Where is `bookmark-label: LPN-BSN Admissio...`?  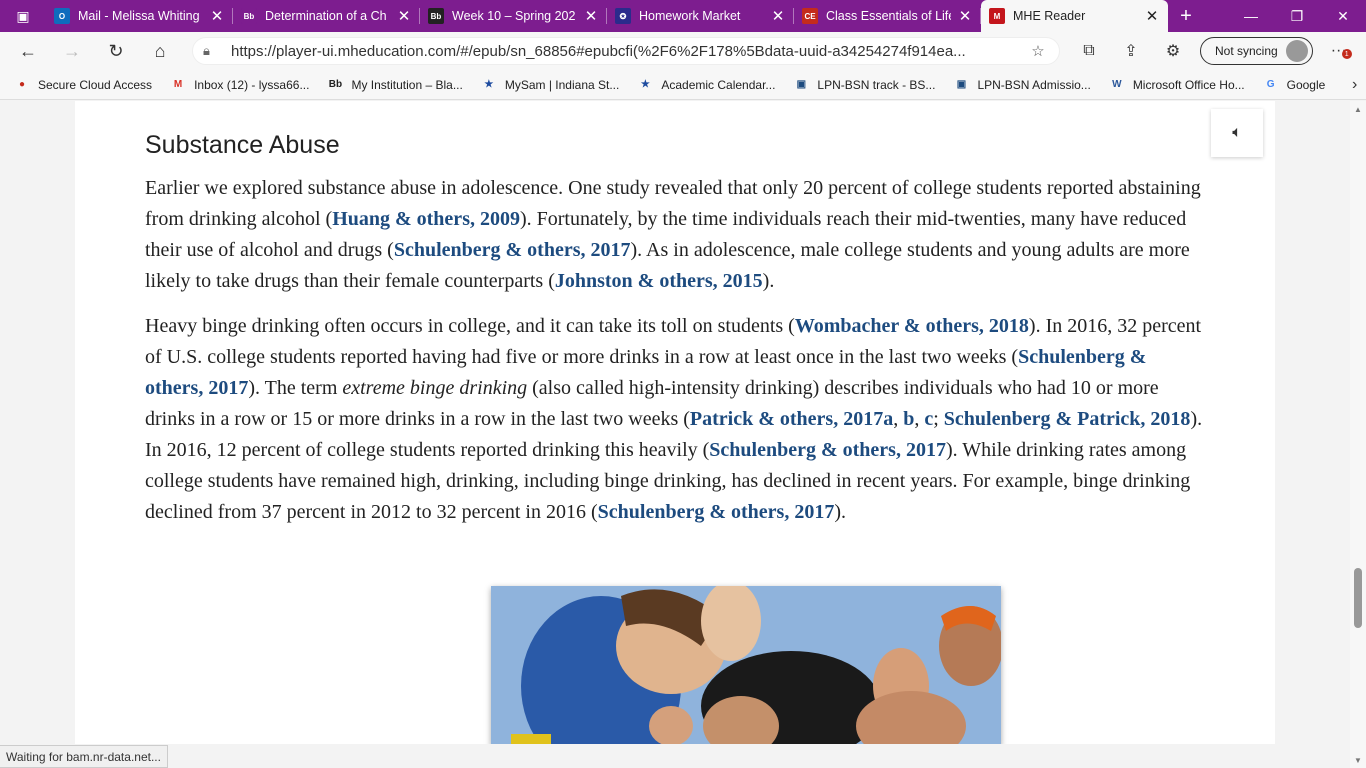 bookmark-label: LPN-BSN Admissio... is located at coordinates (1034, 84).